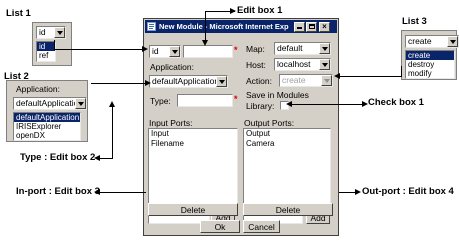 This screenshot has width=459, height=243. I want to click on list2-select-value: defaultApplication, so click(45, 103).